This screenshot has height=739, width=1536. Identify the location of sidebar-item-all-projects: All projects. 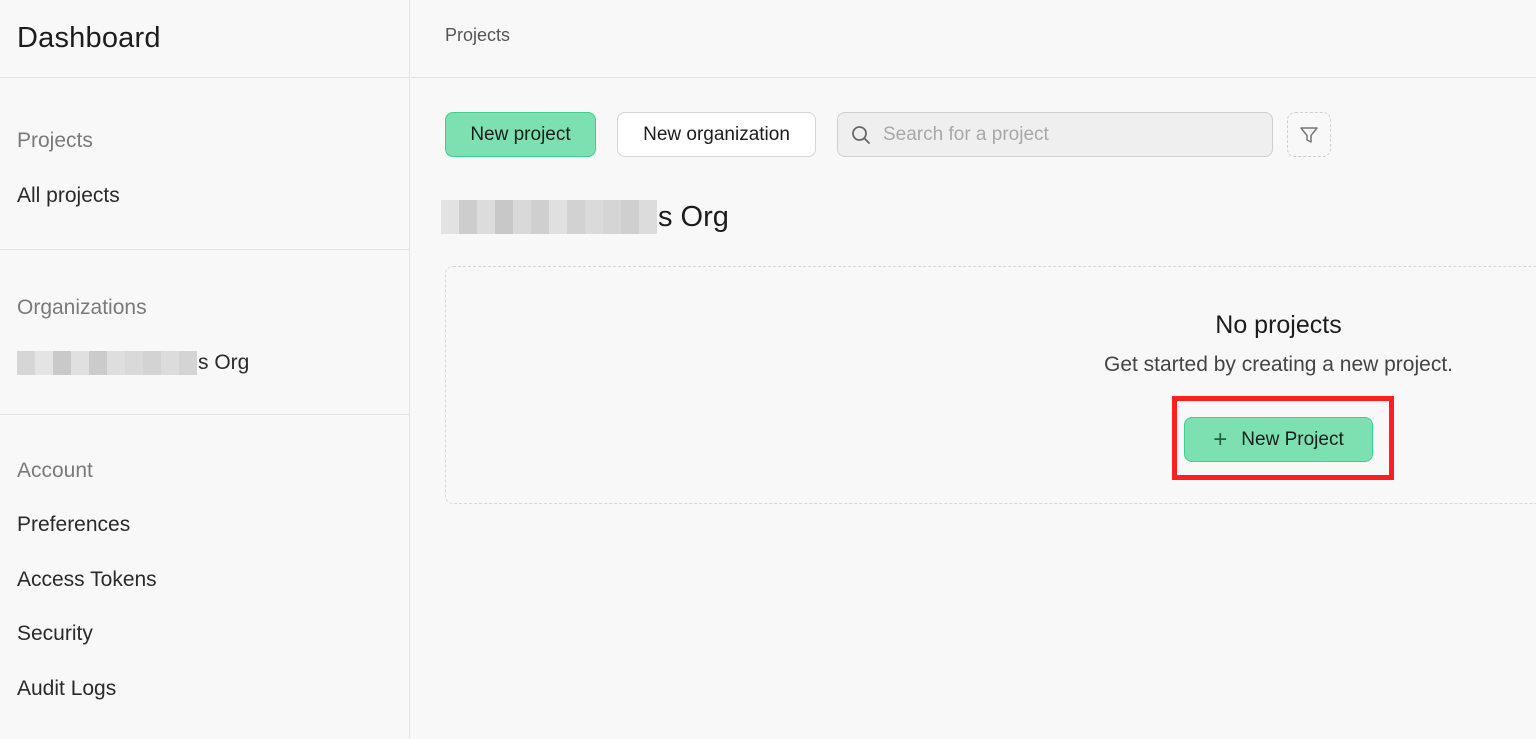
(204, 196).